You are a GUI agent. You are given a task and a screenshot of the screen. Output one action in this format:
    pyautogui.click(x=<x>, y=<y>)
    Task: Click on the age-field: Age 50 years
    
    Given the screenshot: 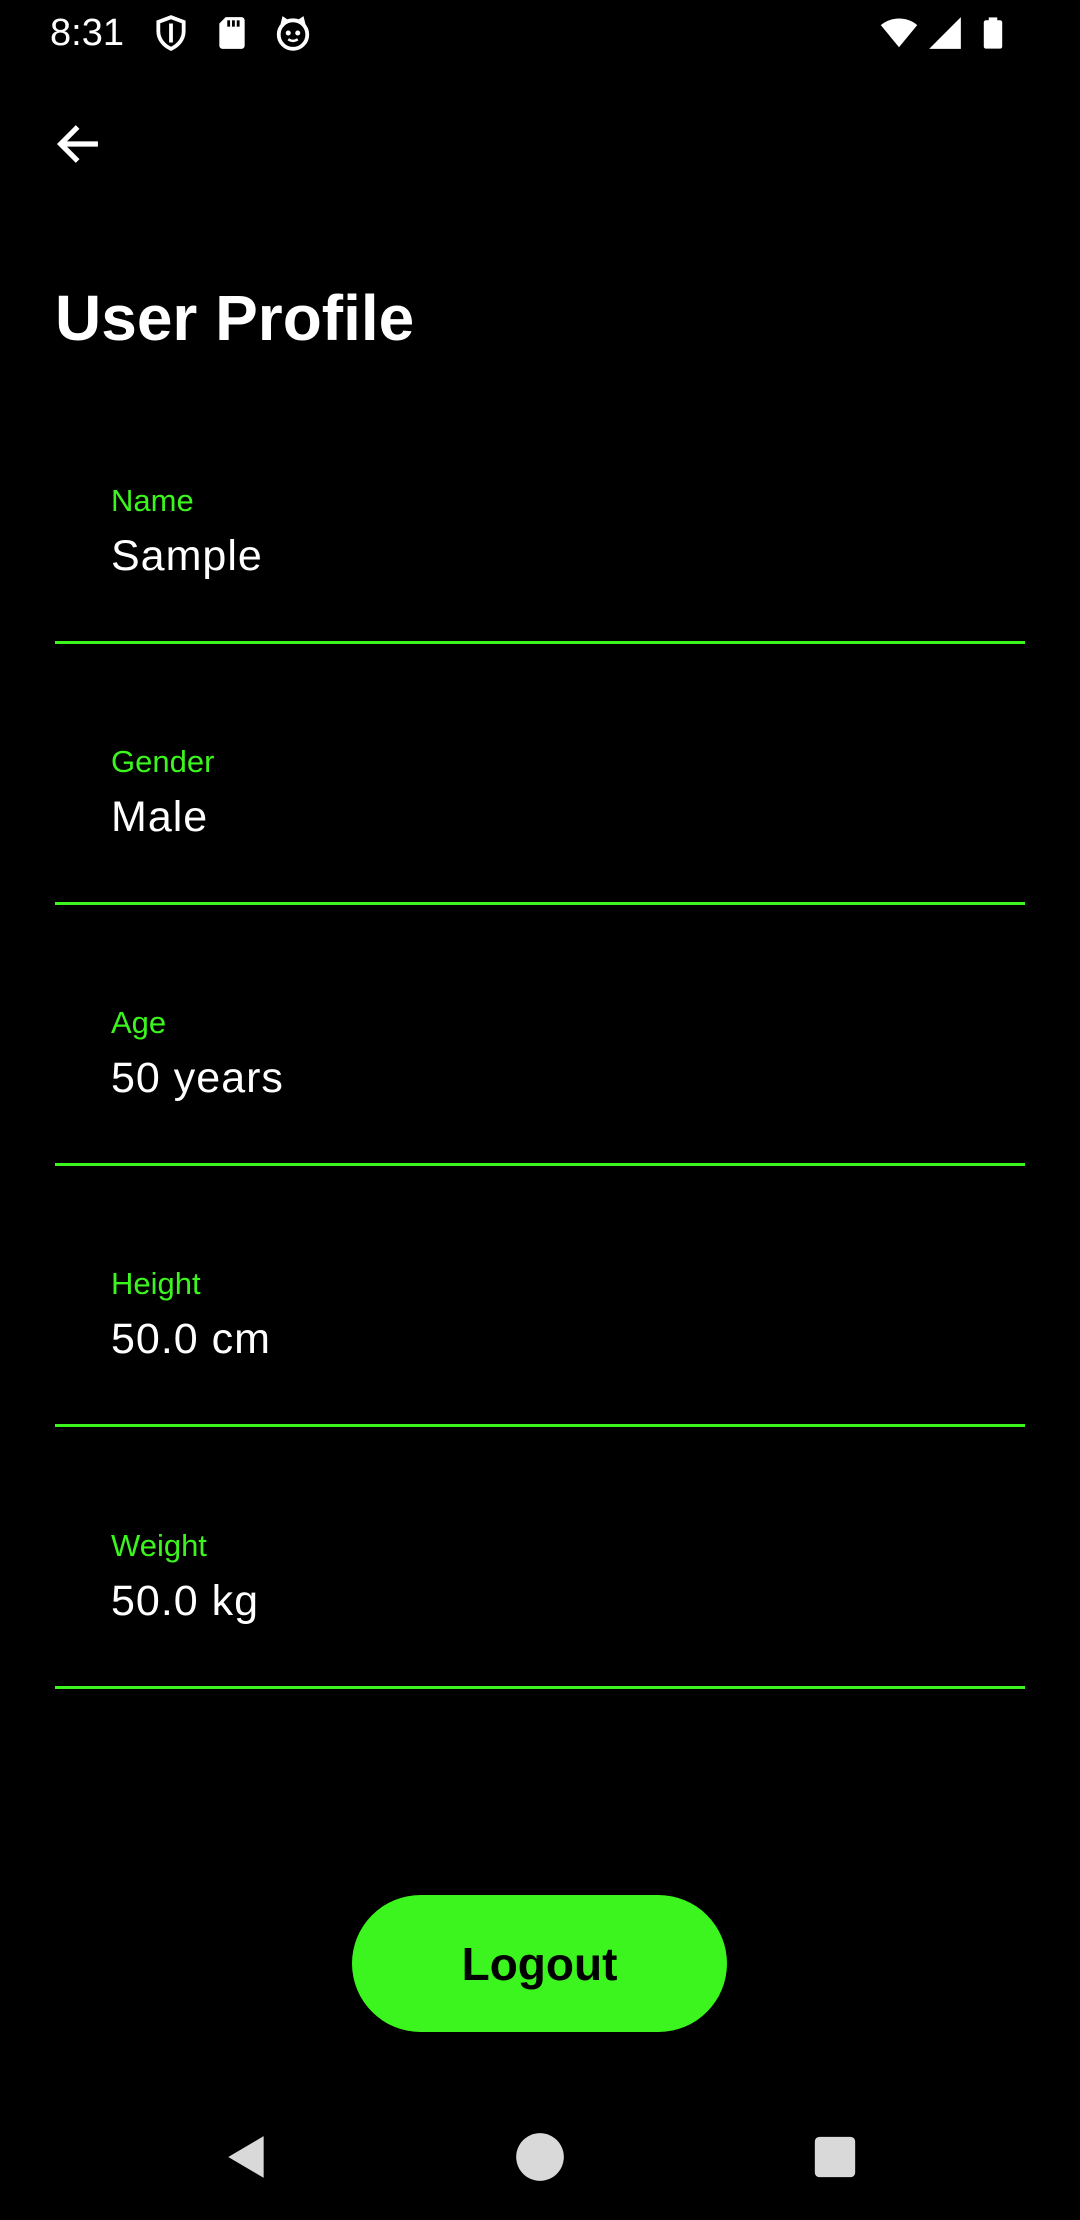 What is the action you would take?
    pyautogui.click(x=540, y=1071)
    